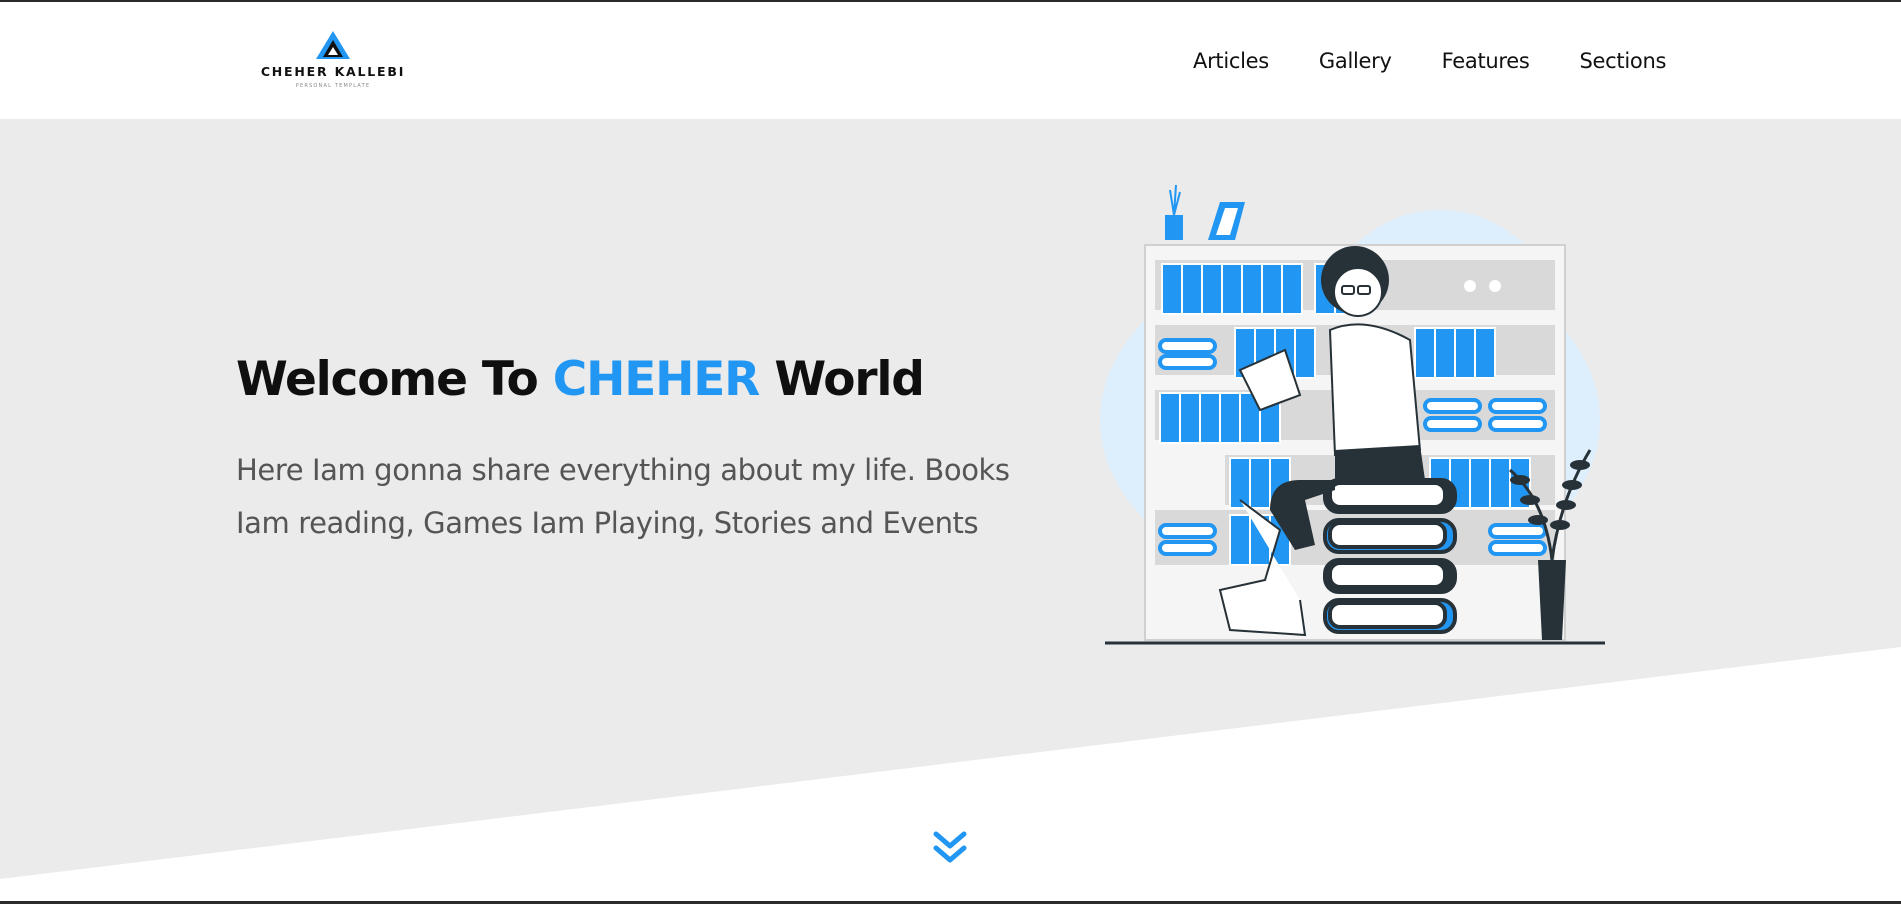 The image size is (1901, 904). I want to click on reading-person-bookshelf-illustration, so click(1352, 414).